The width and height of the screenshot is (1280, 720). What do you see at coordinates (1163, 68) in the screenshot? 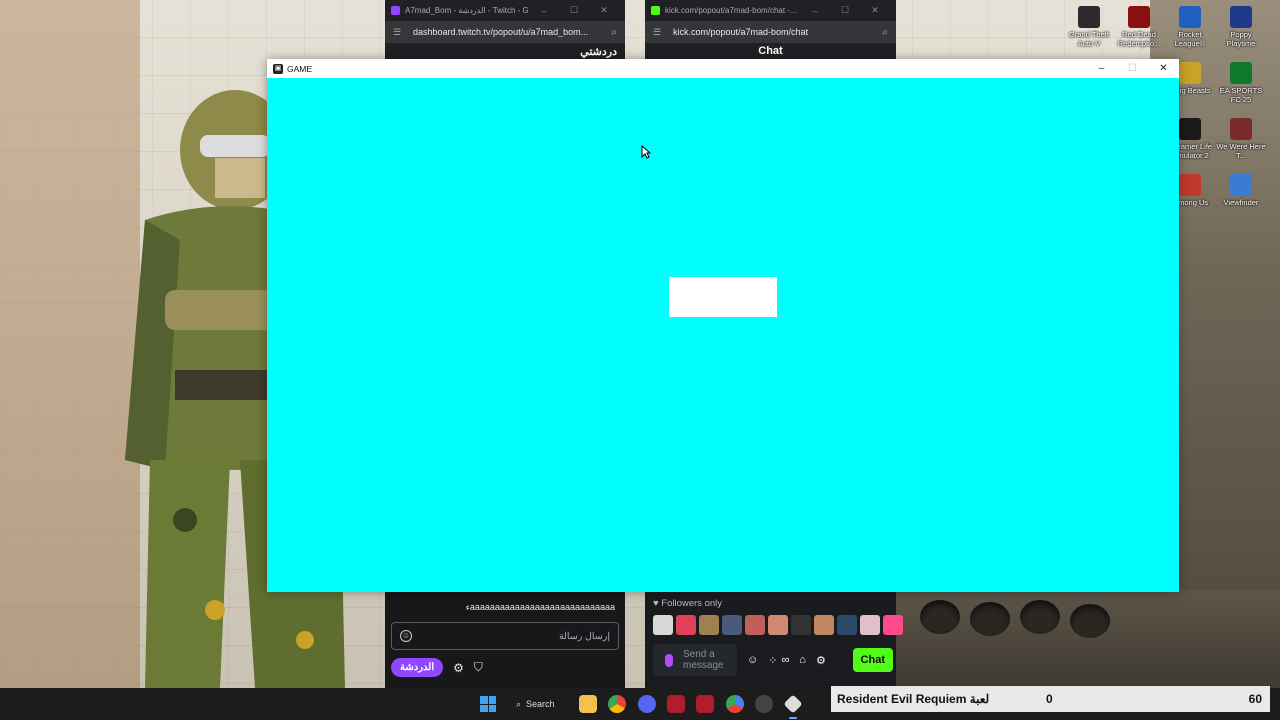
I see `close-button: ✕` at bounding box center [1163, 68].